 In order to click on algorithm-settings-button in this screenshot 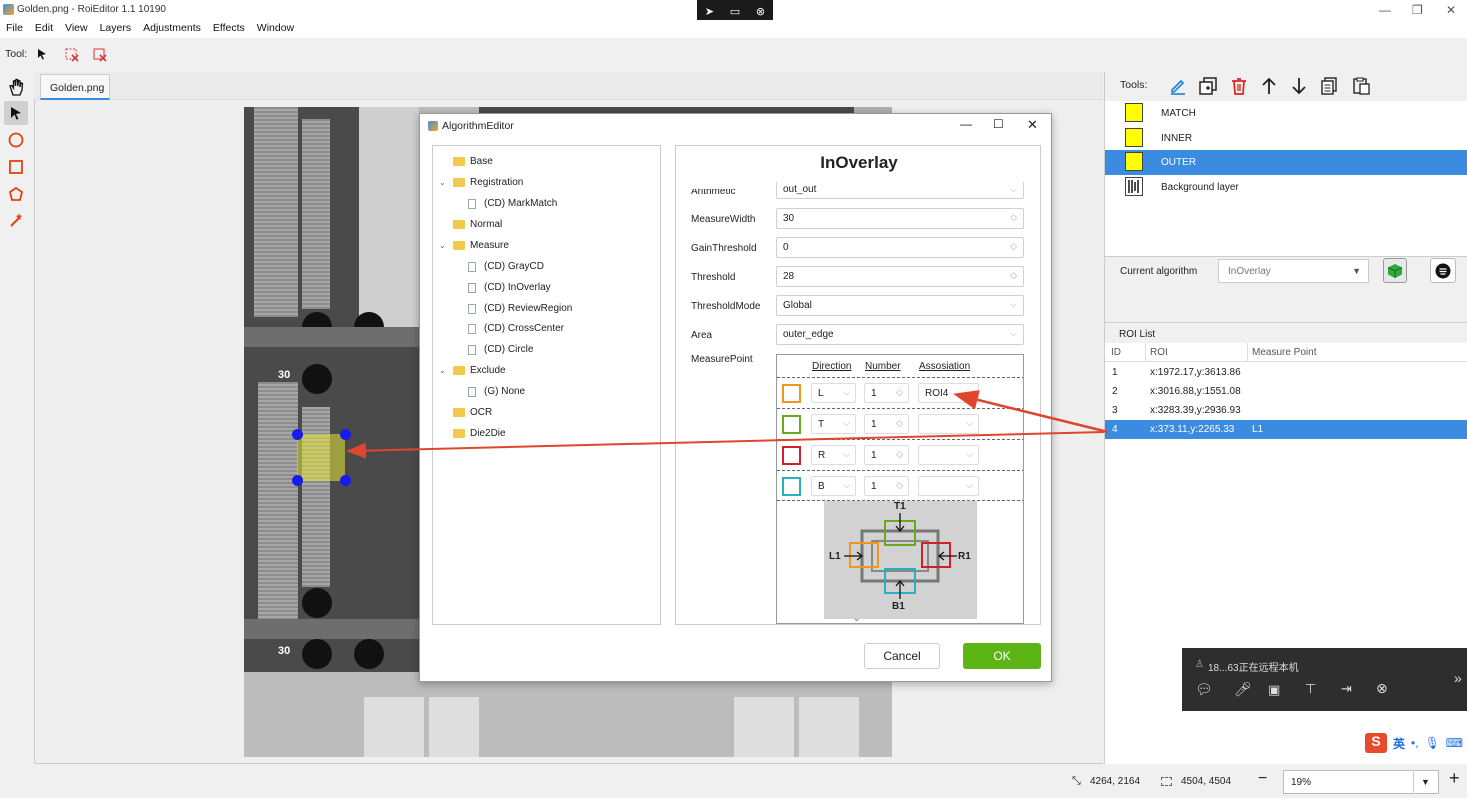, I will do `click(1443, 270)`.